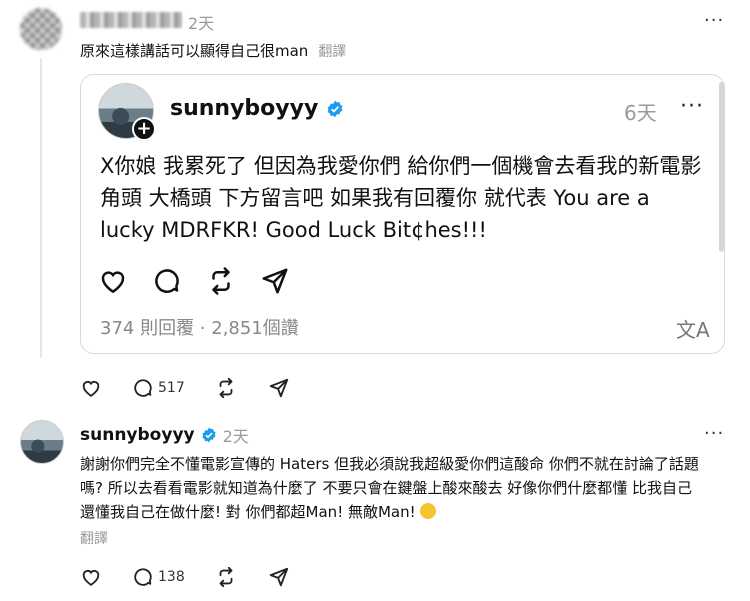  I want to click on quote-header: sunnyboyyy, so click(257, 108).